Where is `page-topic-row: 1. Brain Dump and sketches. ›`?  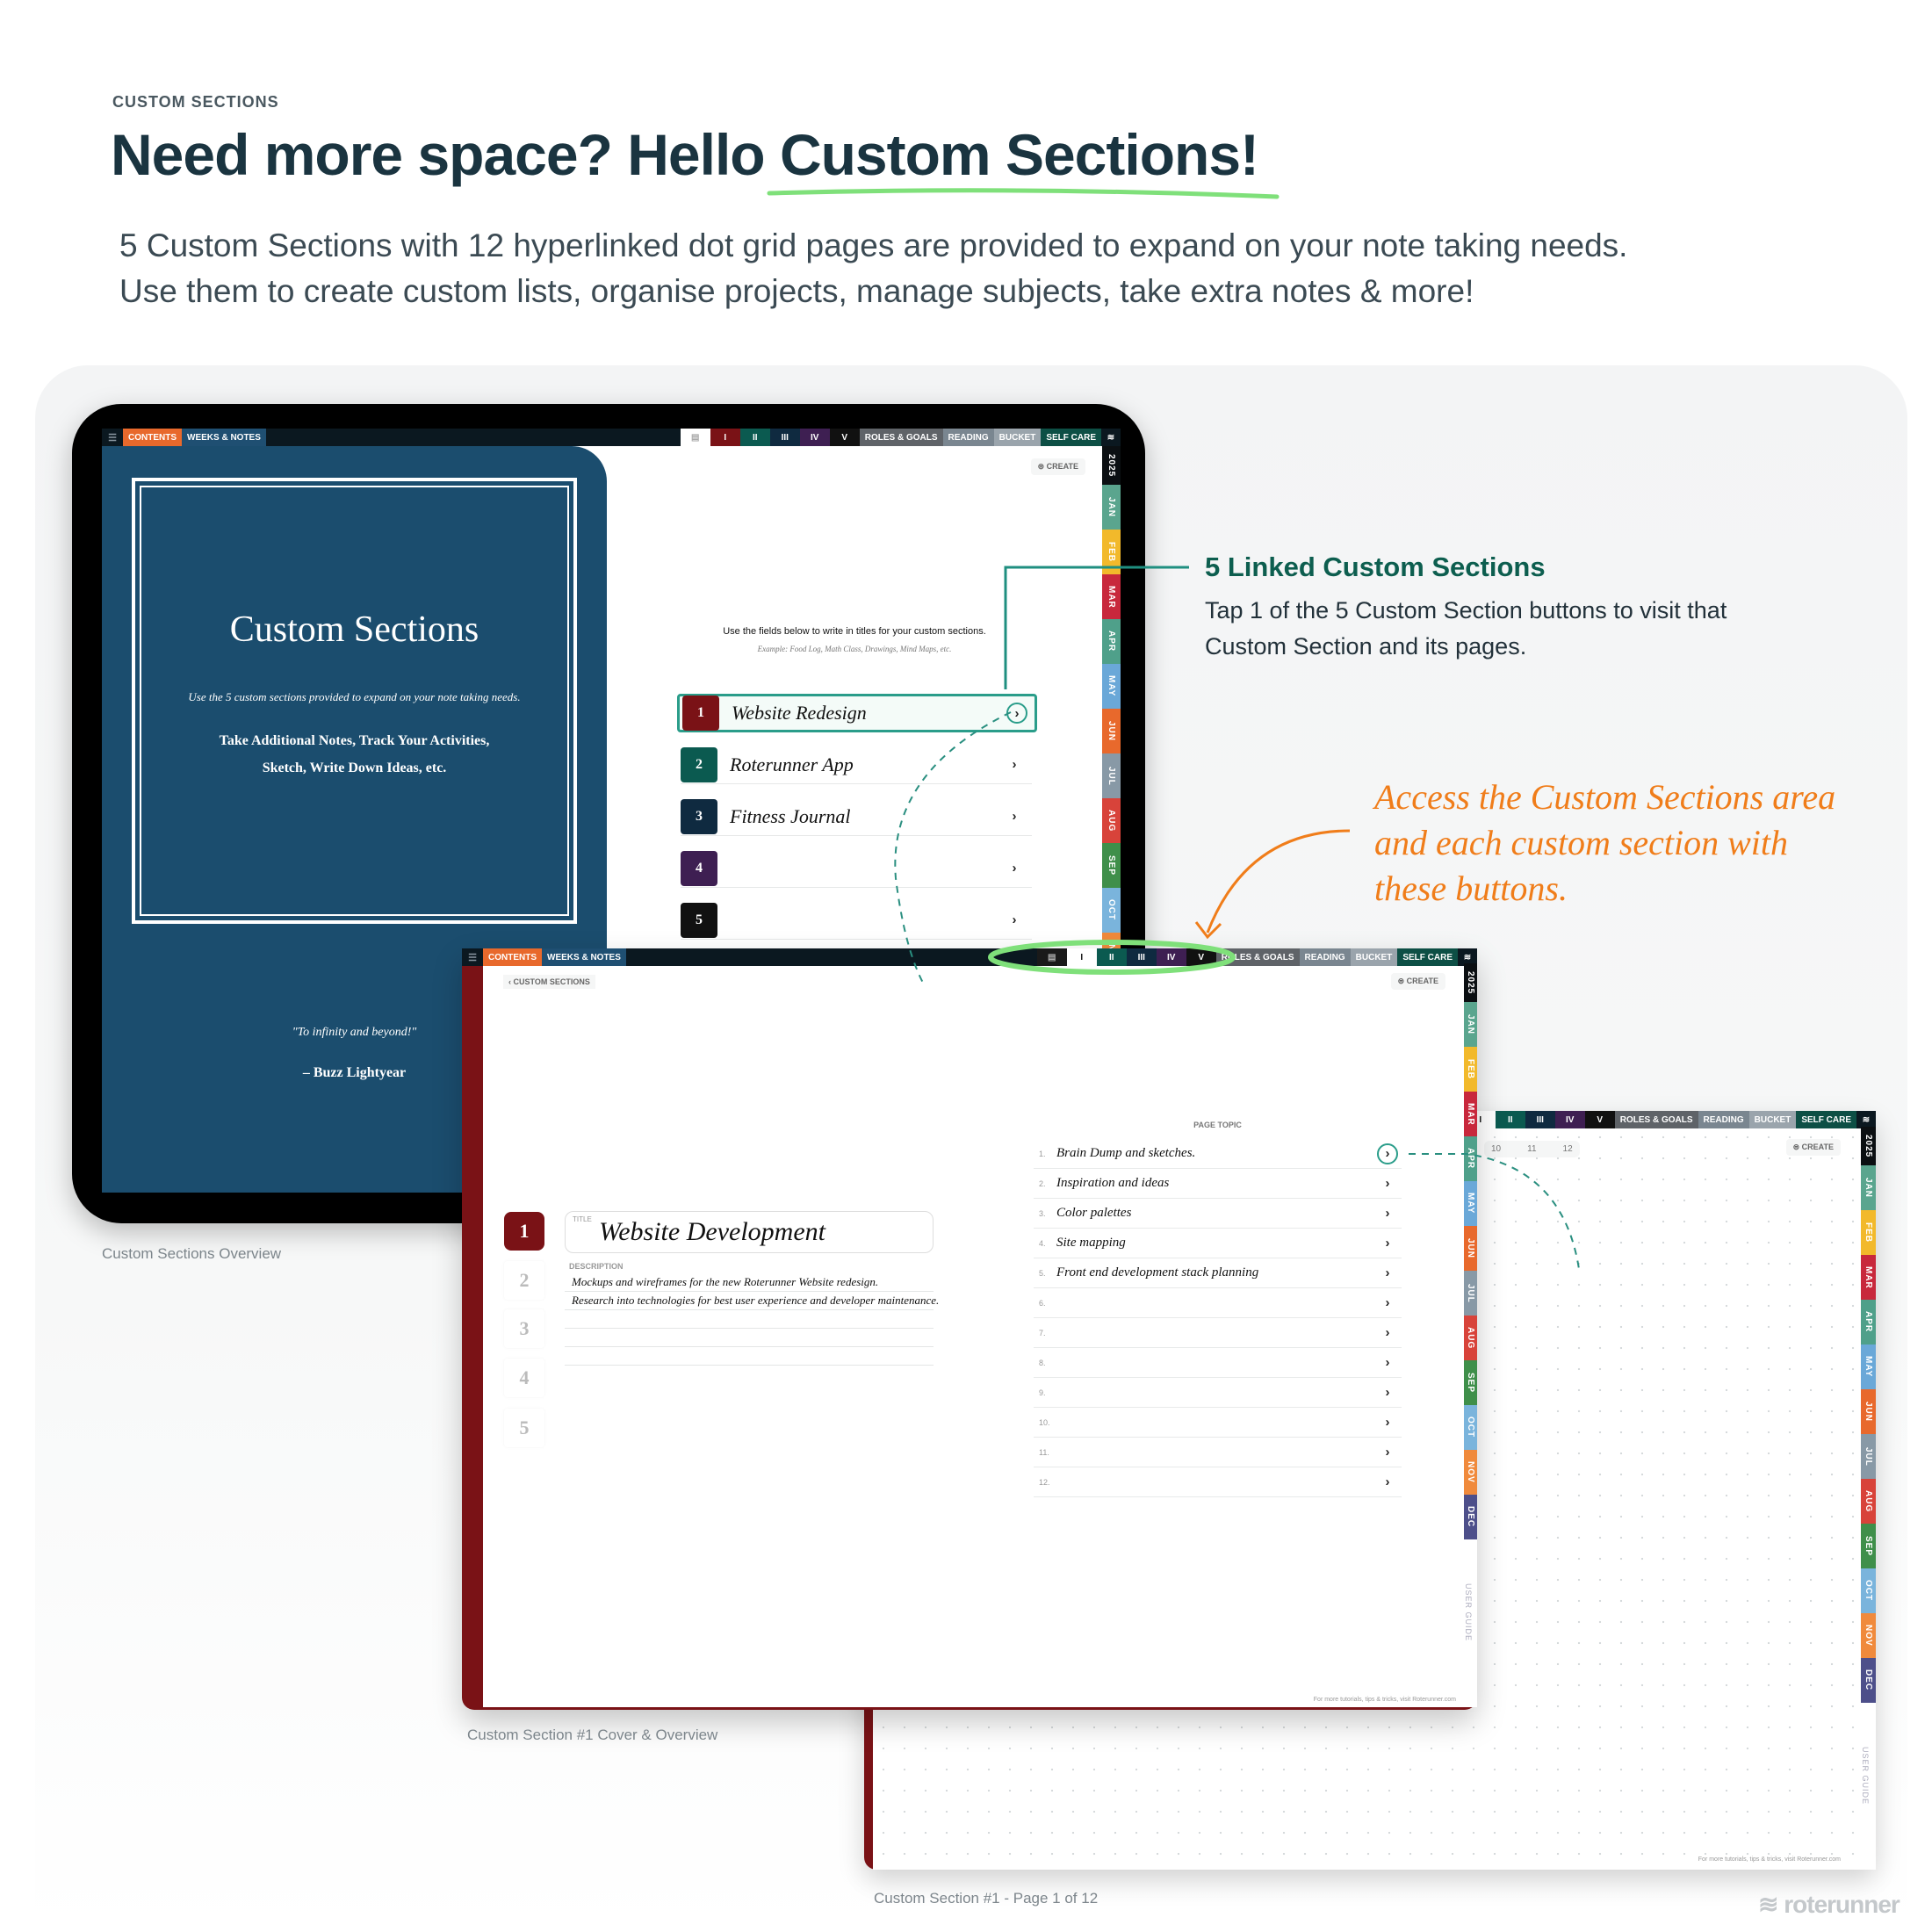
page-topic-row: 1. Brain Dump and sketches. › is located at coordinates (1218, 1154).